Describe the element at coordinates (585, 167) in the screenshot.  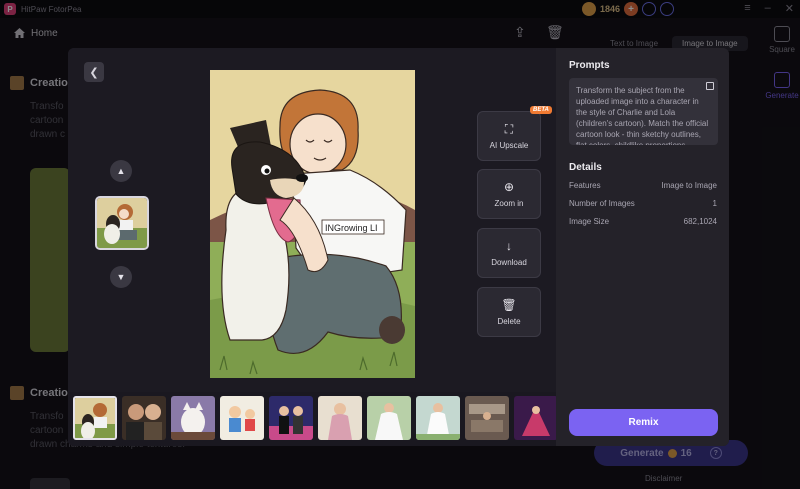
I see `details-heading: Details` at that location.